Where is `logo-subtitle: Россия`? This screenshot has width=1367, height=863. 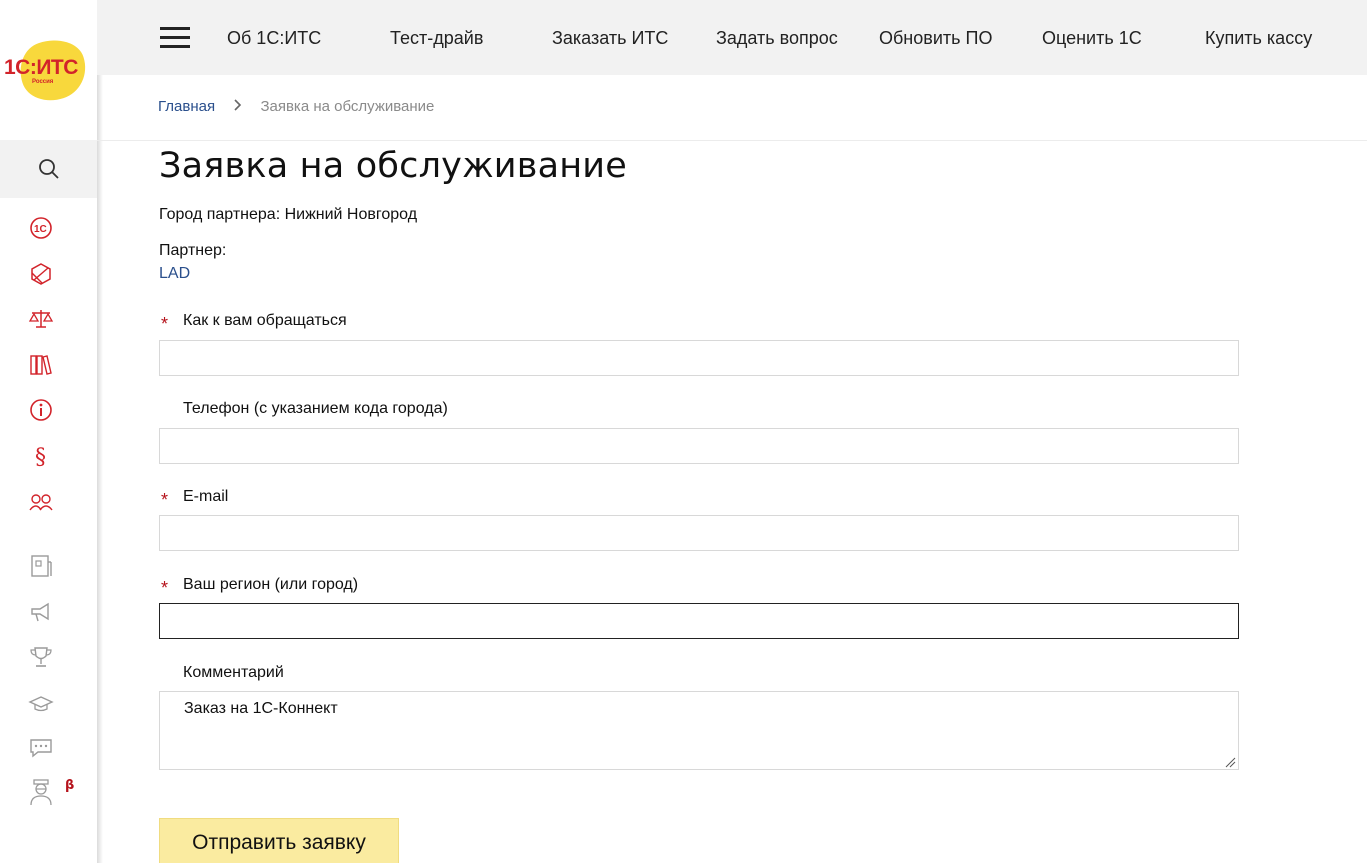
logo-subtitle: Россия is located at coordinates (43, 82).